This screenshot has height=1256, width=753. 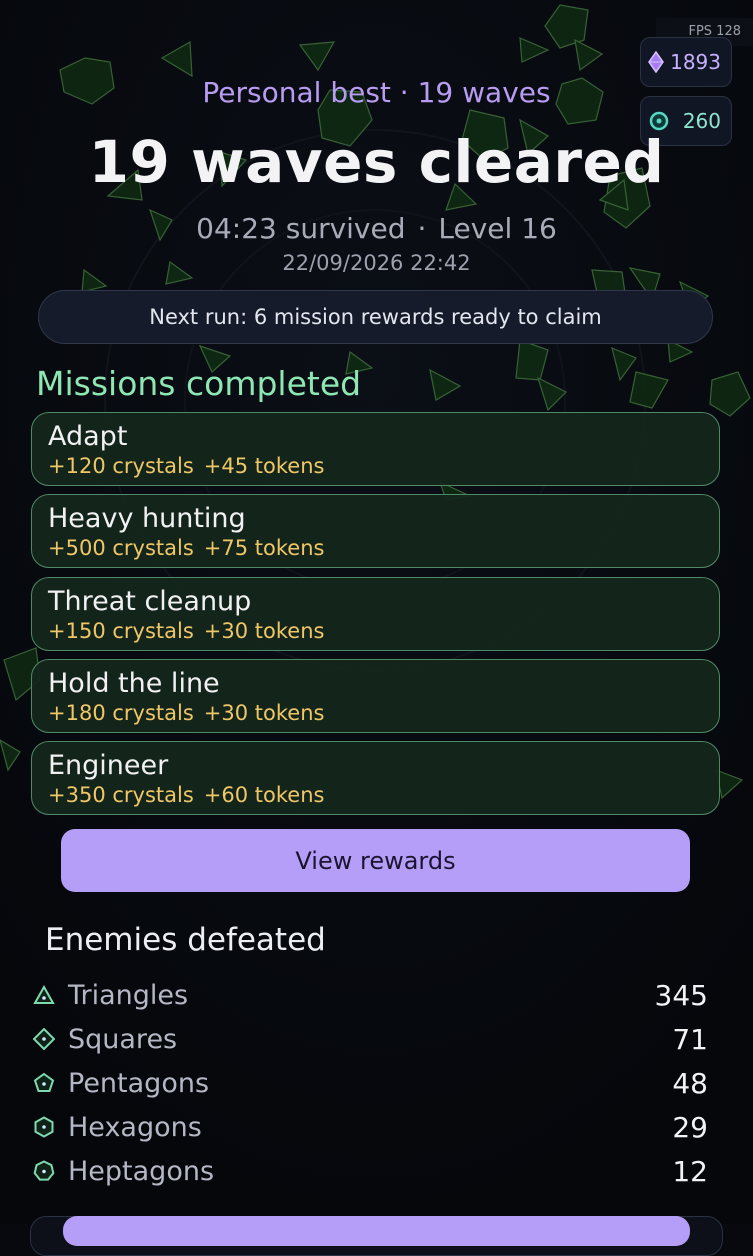 What do you see at coordinates (383, 795) in the screenshot?
I see `mission-reward: +350 crystals +60 tokens` at bounding box center [383, 795].